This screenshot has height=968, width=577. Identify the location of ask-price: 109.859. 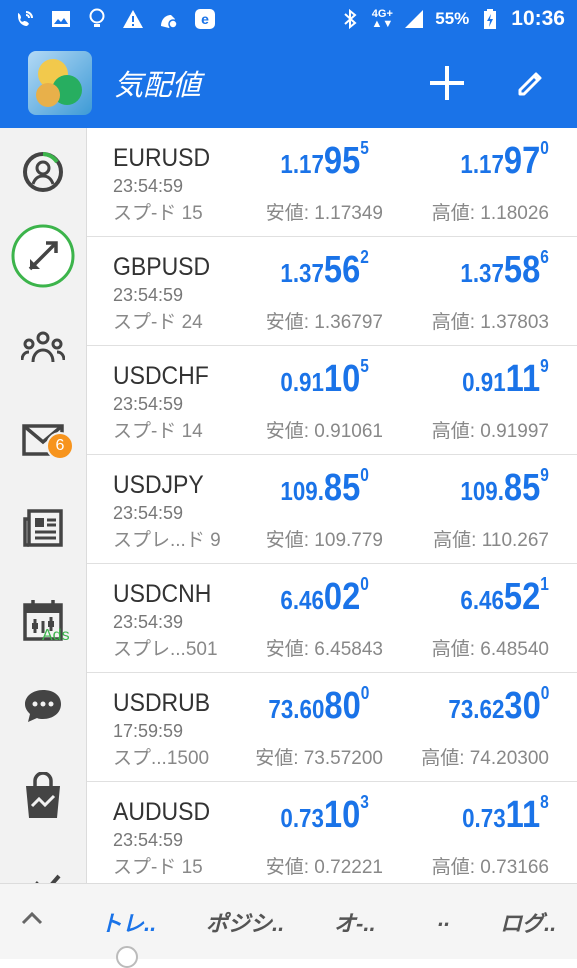
(505, 487).